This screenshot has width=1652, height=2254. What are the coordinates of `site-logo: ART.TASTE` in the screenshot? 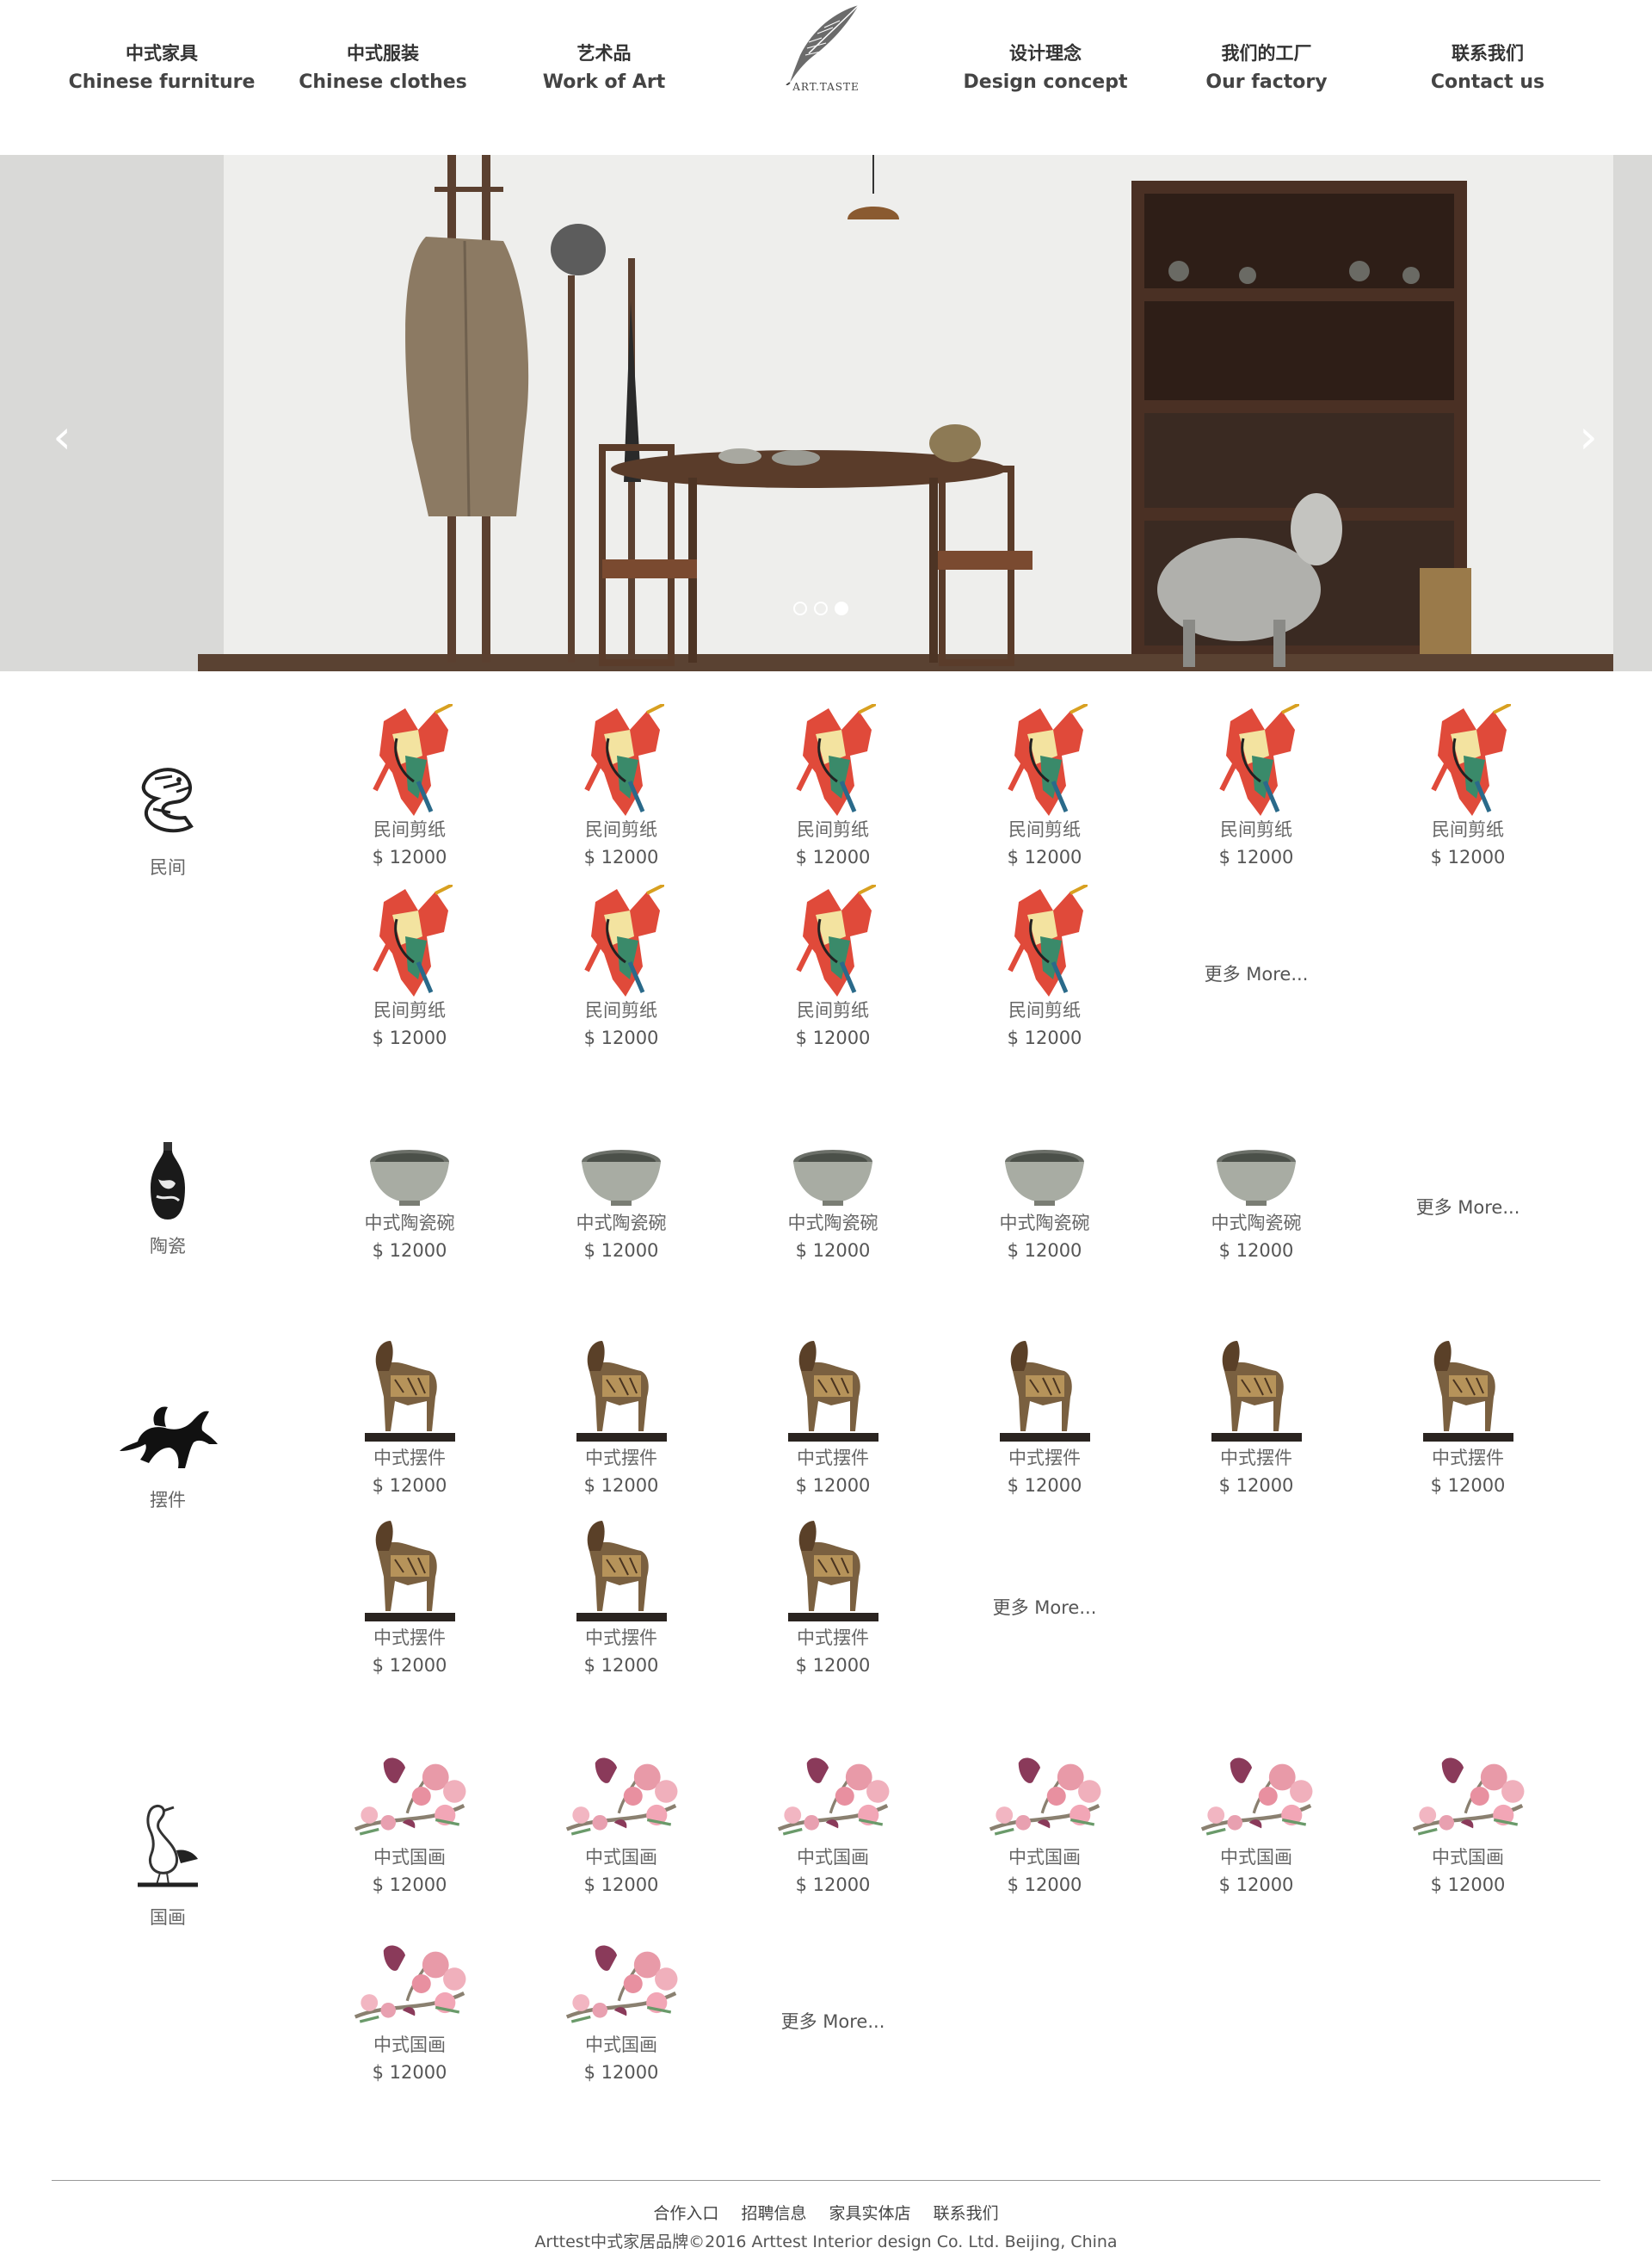 It's located at (826, 54).